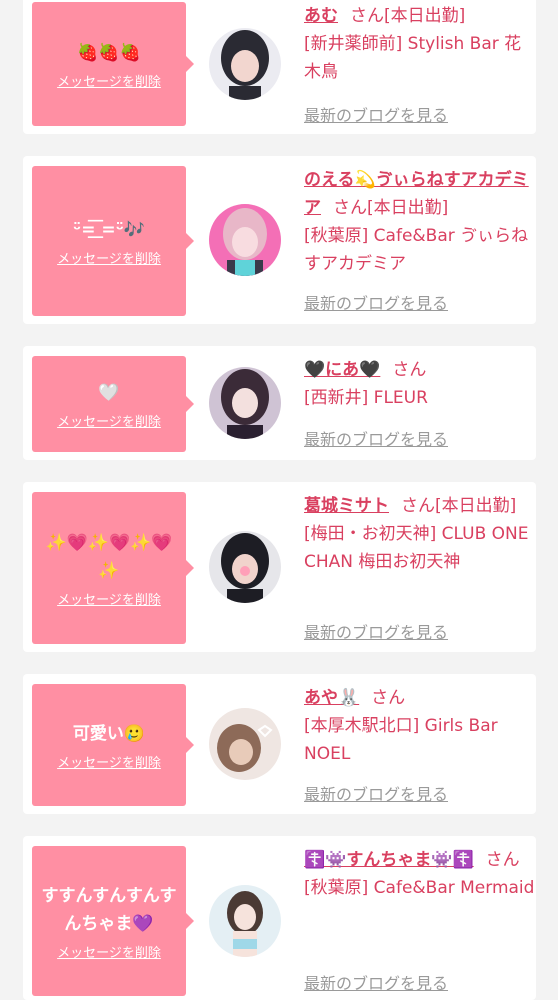 The image size is (558, 1000). Describe the element at coordinates (420, 874) in the screenshot. I see `cast-info: ☦️👾すんちゃま👾☦️ さん [秋葉原] Cafe&Bar Mermaid` at that location.